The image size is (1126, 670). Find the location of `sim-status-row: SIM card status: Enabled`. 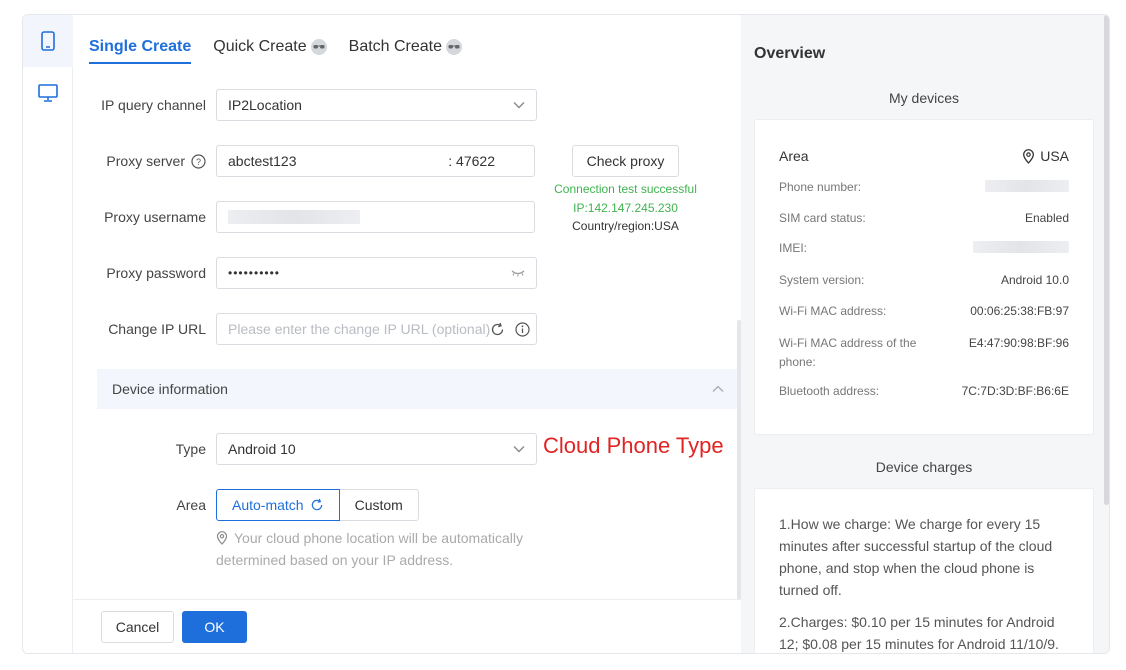

sim-status-row: SIM card status: Enabled is located at coordinates (924, 218).